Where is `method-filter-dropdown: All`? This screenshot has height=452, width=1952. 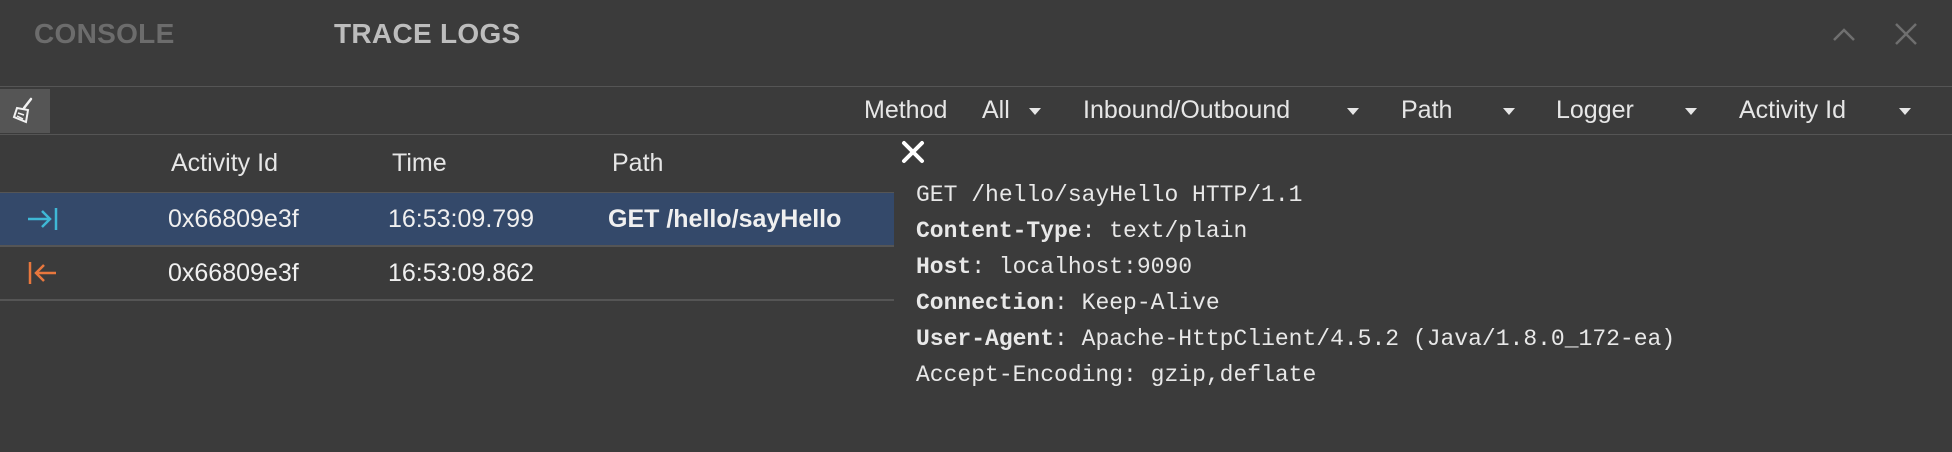 method-filter-dropdown: All is located at coordinates (996, 110).